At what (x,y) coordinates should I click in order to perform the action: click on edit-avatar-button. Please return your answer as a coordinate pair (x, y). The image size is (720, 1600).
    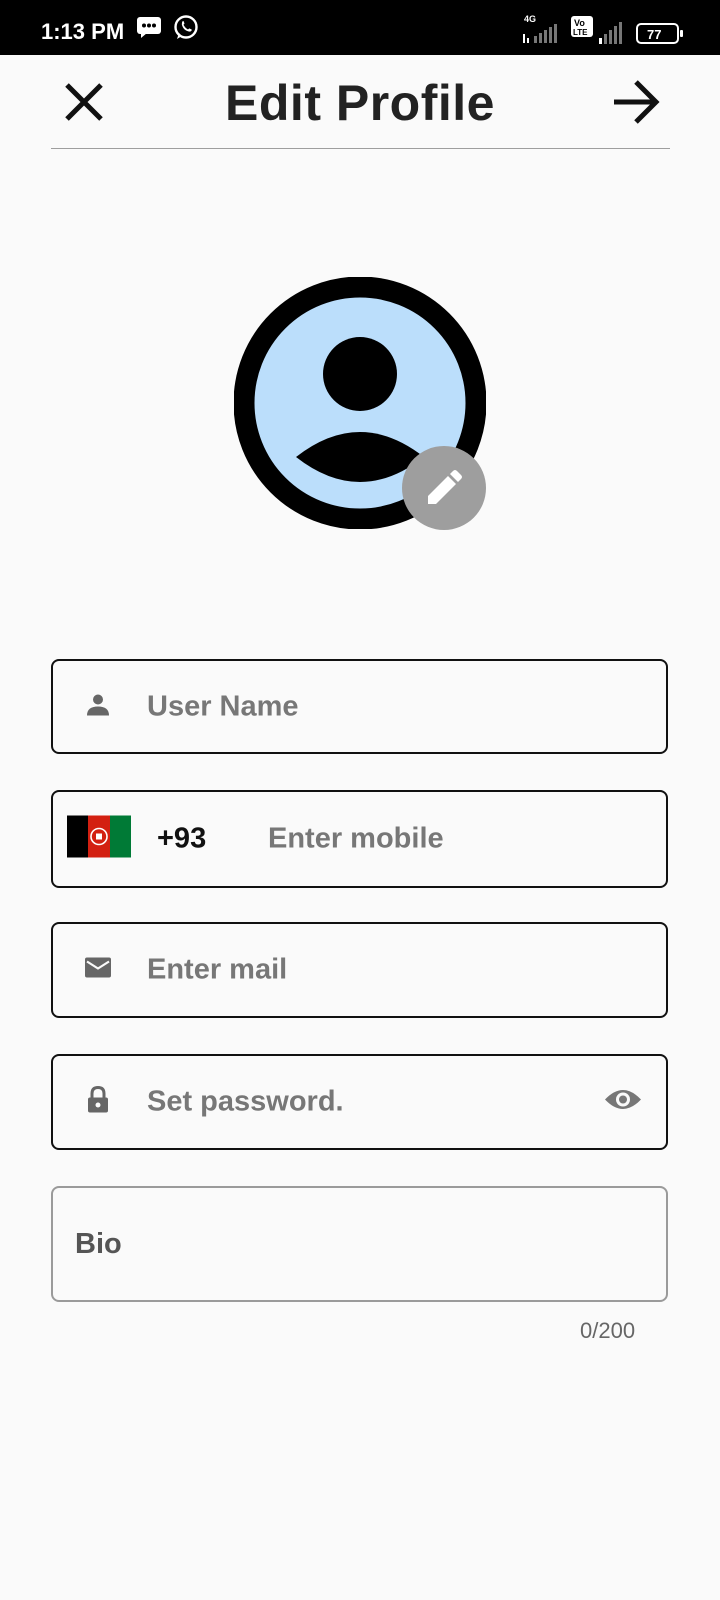
    Looking at the image, I should click on (444, 488).